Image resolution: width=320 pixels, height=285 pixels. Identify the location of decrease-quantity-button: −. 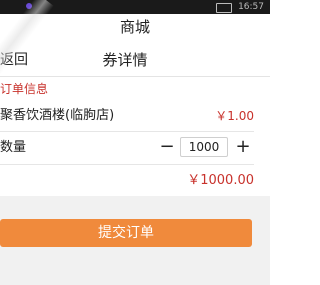
(167, 147).